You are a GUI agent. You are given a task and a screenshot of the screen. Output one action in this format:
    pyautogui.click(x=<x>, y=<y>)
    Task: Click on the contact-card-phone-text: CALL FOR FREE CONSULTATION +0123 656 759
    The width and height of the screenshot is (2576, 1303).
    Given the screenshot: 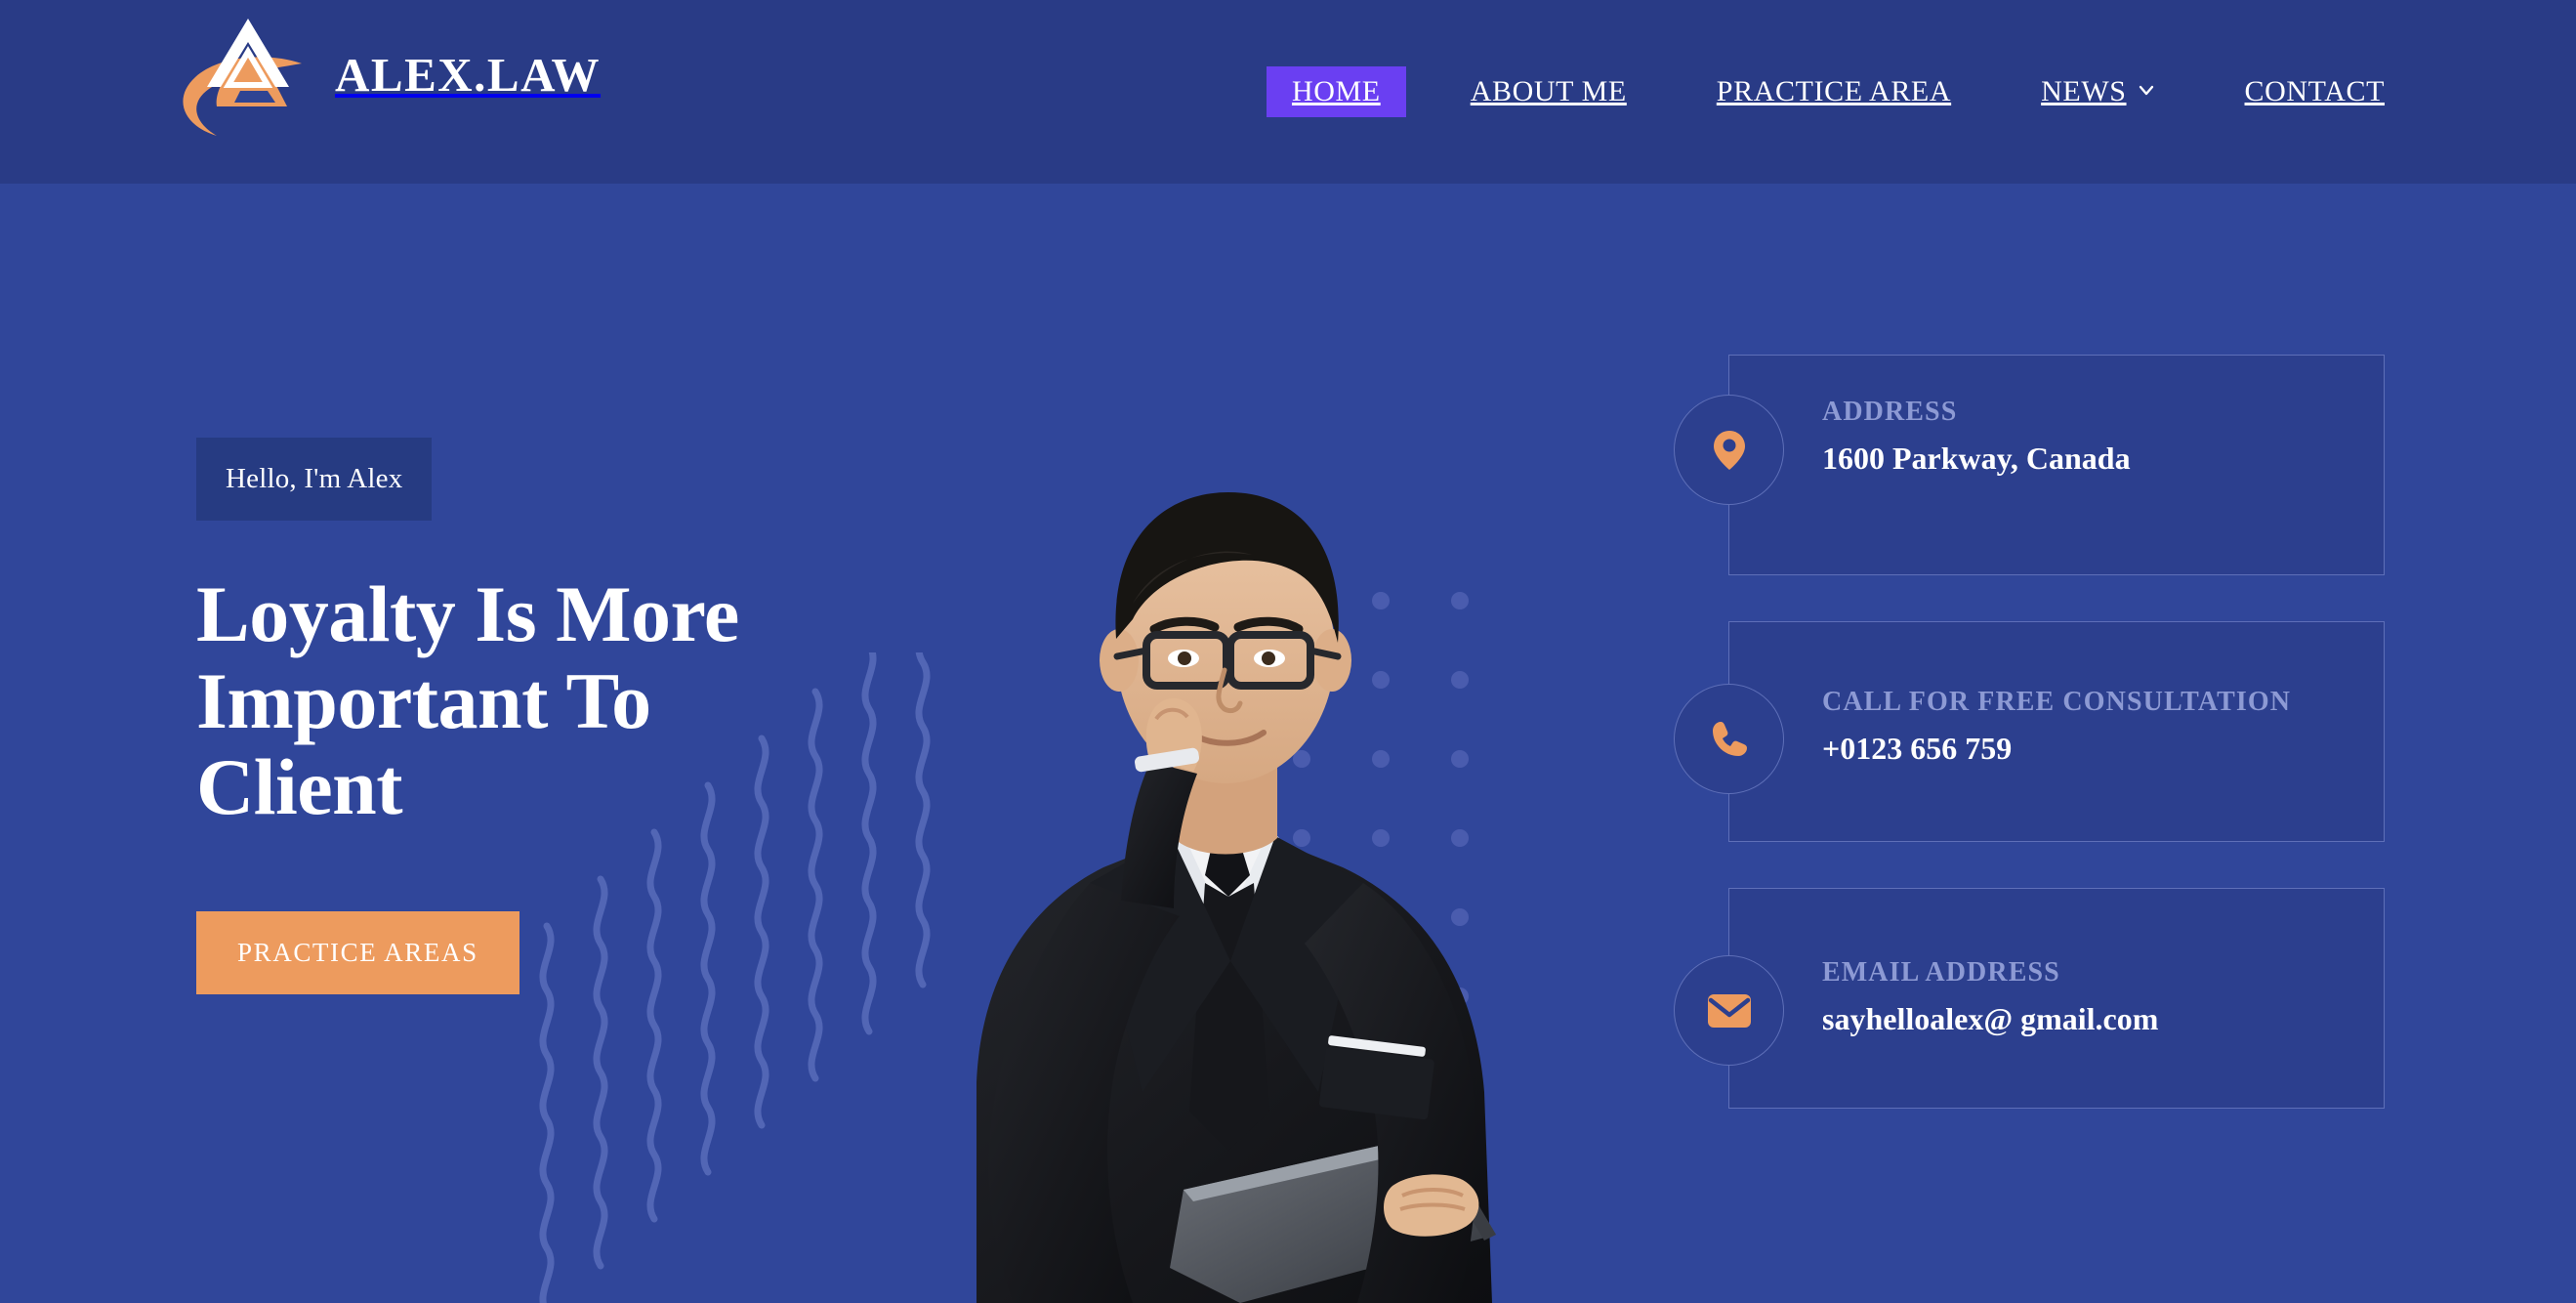 What is the action you would take?
    pyautogui.click(x=2096, y=726)
    